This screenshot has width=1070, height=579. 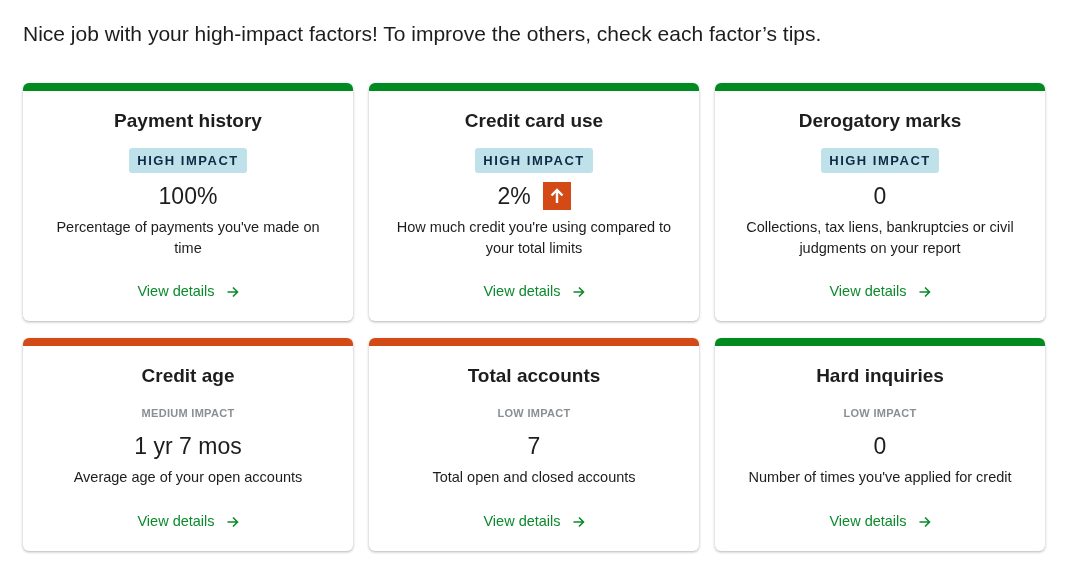 I want to click on card-title: Credit card use, so click(x=534, y=121).